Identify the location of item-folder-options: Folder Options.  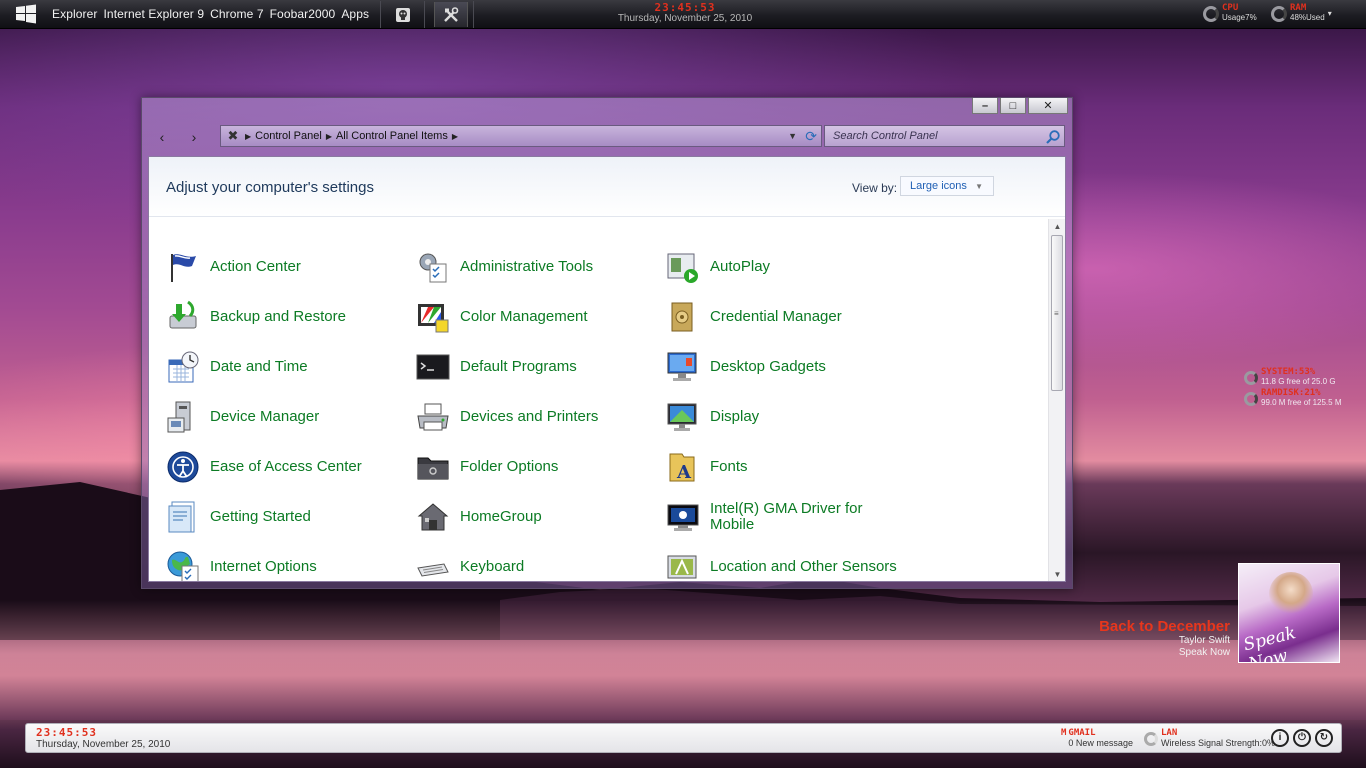
(536, 467).